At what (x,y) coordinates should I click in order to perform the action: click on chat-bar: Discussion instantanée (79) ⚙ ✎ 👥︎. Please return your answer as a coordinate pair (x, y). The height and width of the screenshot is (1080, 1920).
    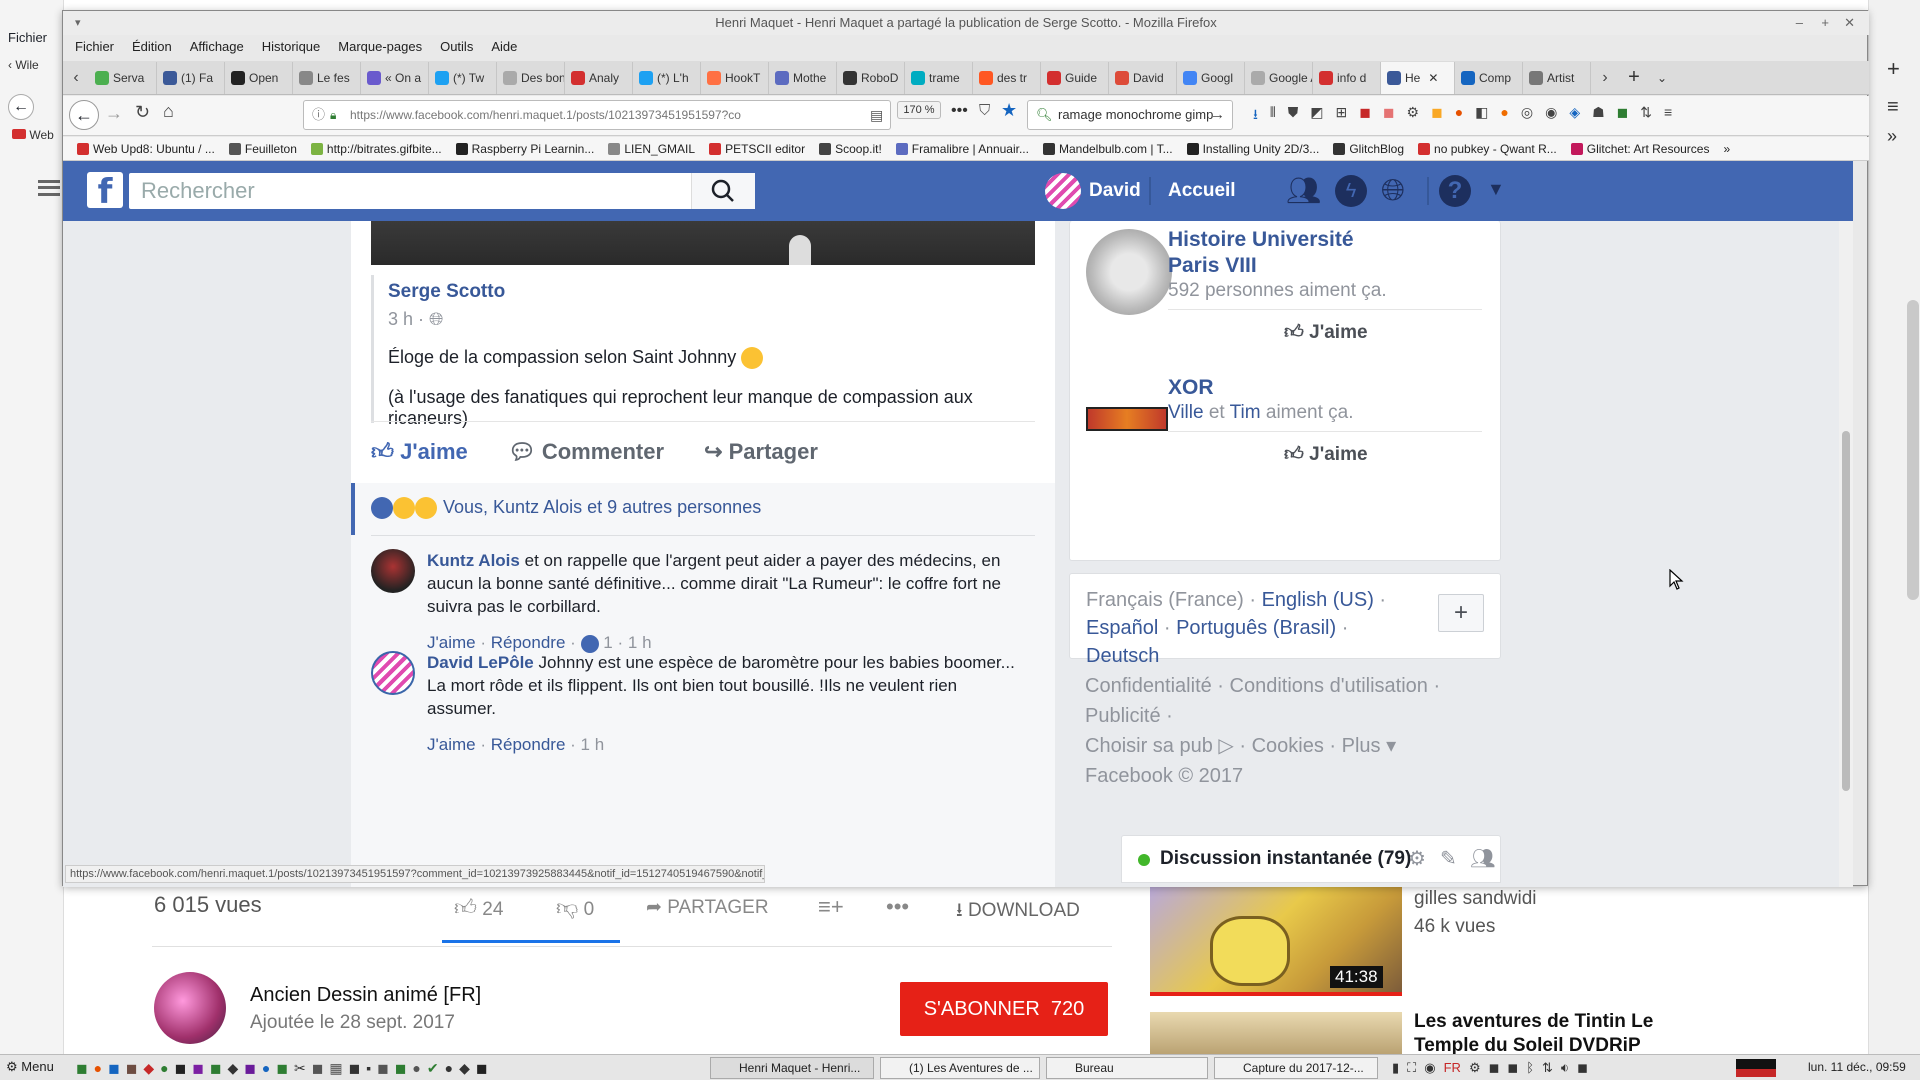
    Looking at the image, I should click on (1311, 859).